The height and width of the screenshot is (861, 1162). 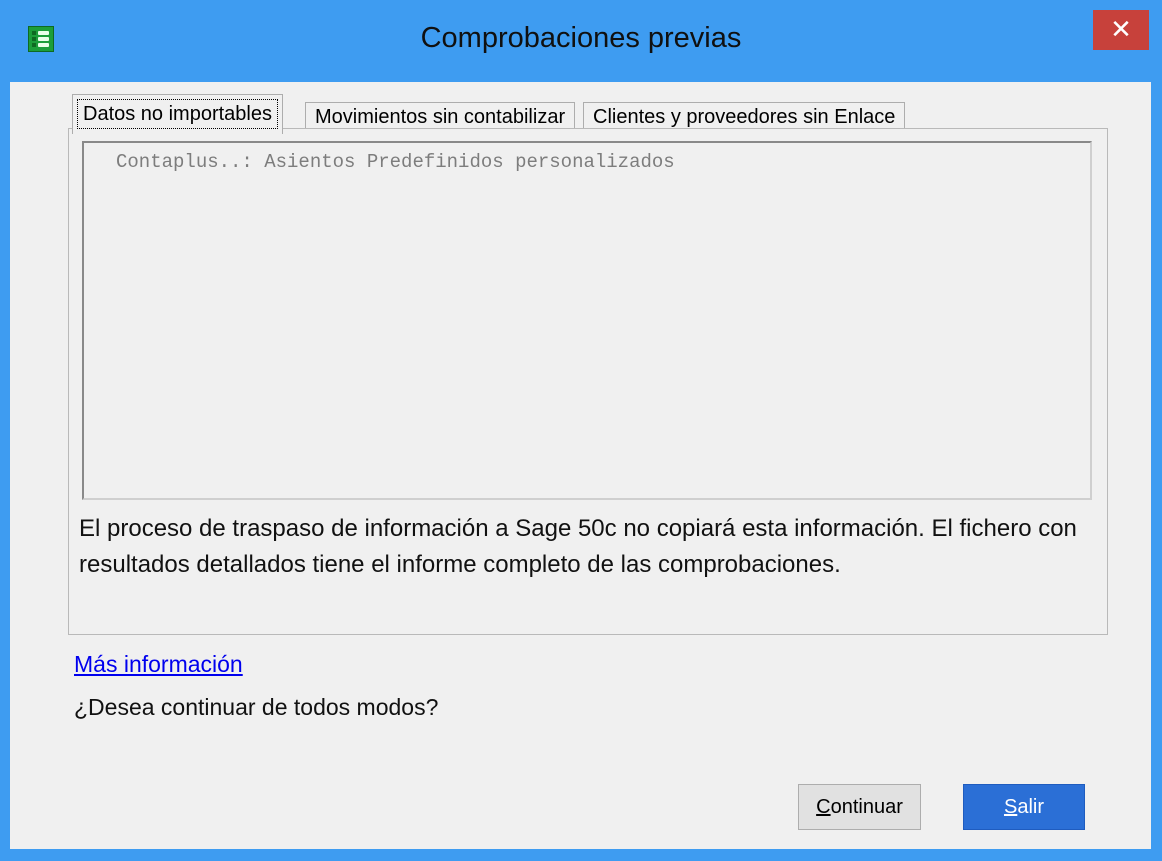 I want to click on continue-question: ¿Desea continuar de todos modos?, so click(x=256, y=707).